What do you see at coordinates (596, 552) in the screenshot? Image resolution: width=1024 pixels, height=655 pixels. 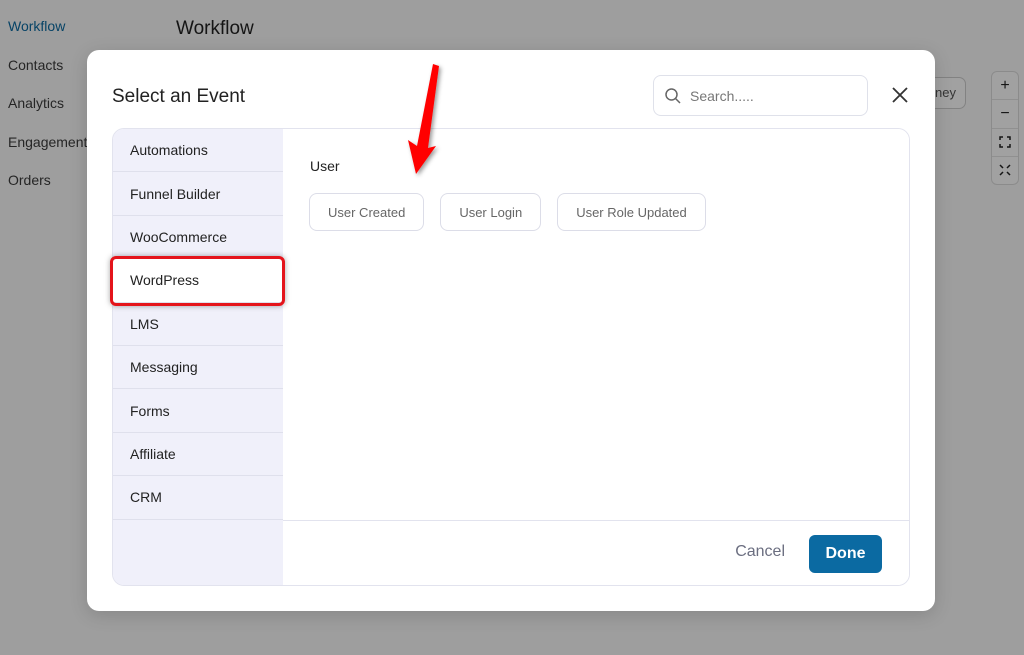 I see `modal-footer: Cancel Done` at bounding box center [596, 552].